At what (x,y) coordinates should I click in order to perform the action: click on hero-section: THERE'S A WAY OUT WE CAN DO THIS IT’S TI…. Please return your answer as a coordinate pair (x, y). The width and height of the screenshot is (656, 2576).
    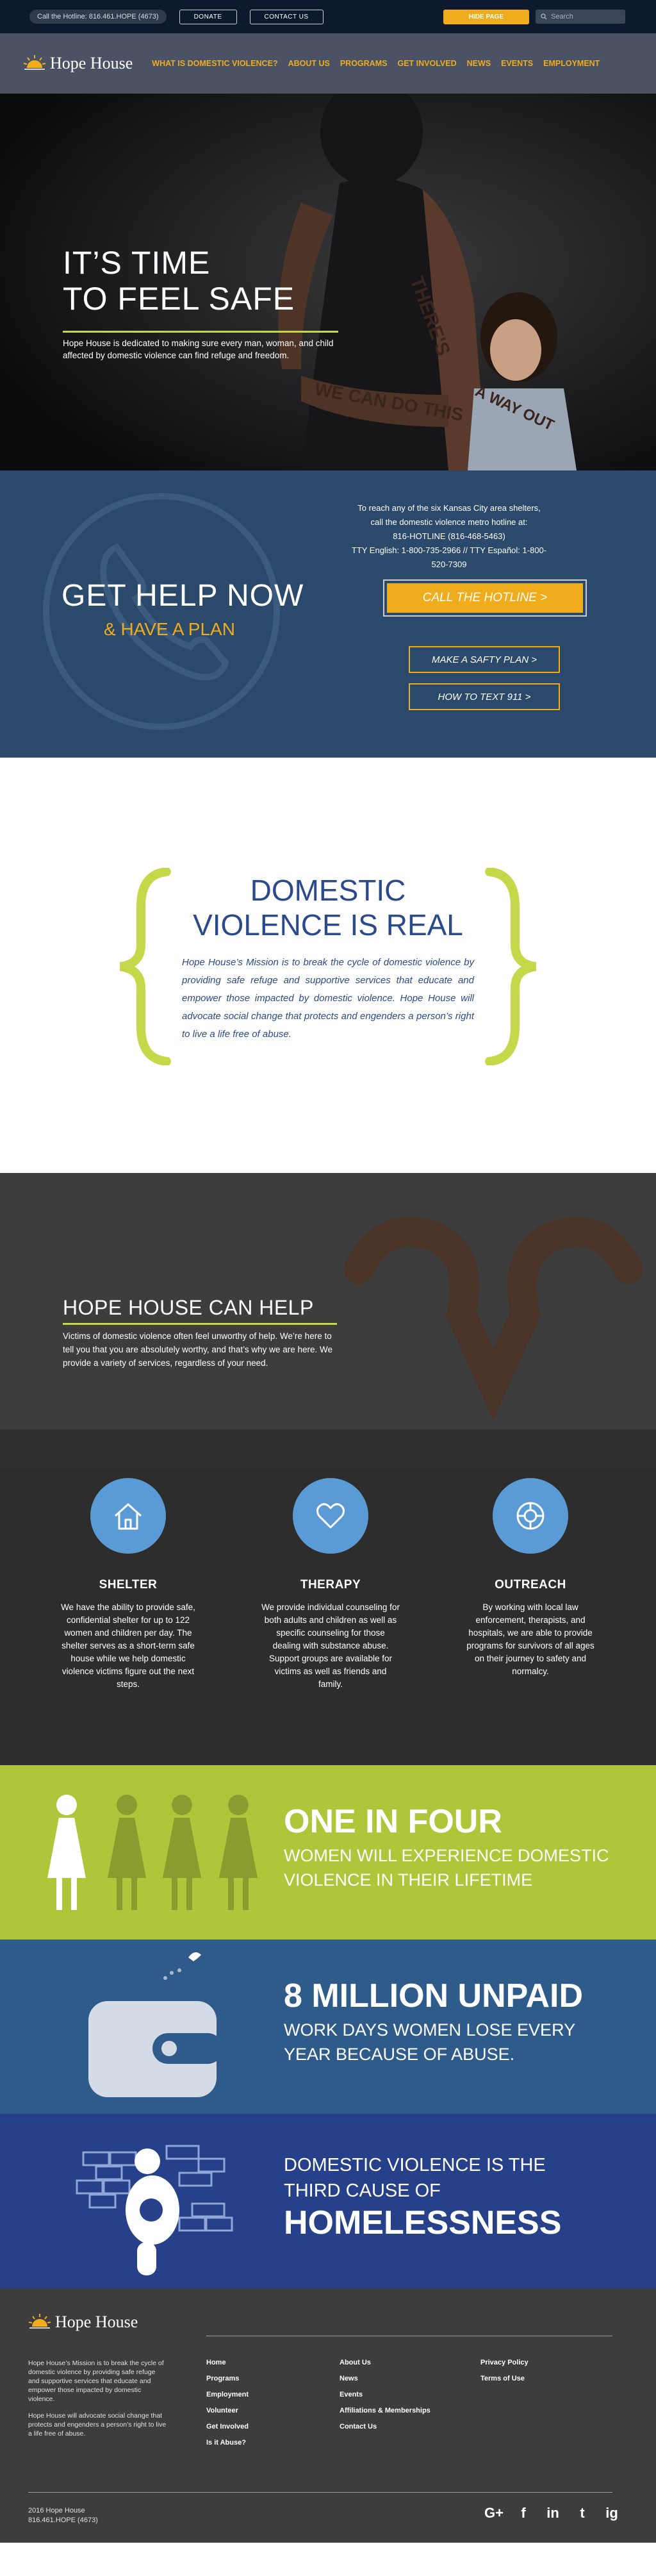
    Looking at the image, I should click on (328, 282).